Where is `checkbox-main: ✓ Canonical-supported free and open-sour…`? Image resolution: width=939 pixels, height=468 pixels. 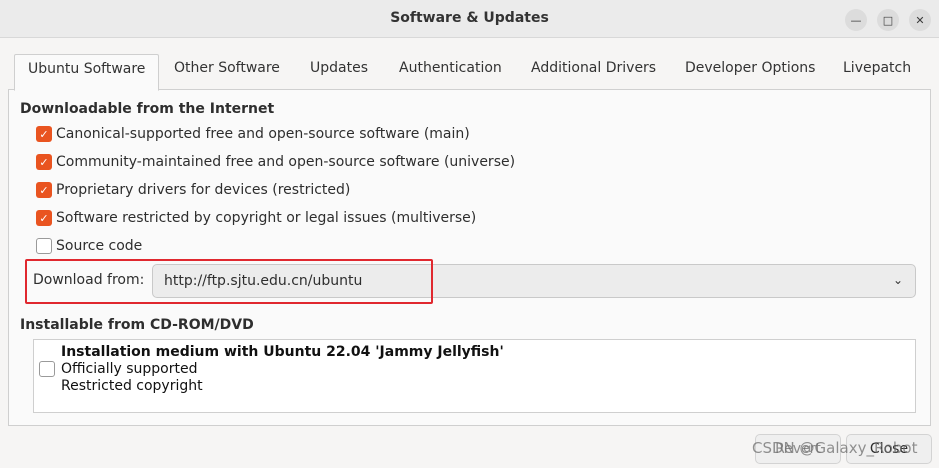 checkbox-main: ✓ Canonical-supported free and open-sour… is located at coordinates (253, 134).